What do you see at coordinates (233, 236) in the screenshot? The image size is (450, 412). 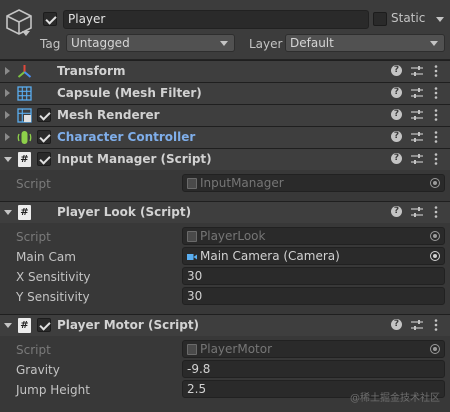 I see `script-value: PlayerLook` at bounding box center [233, 236].